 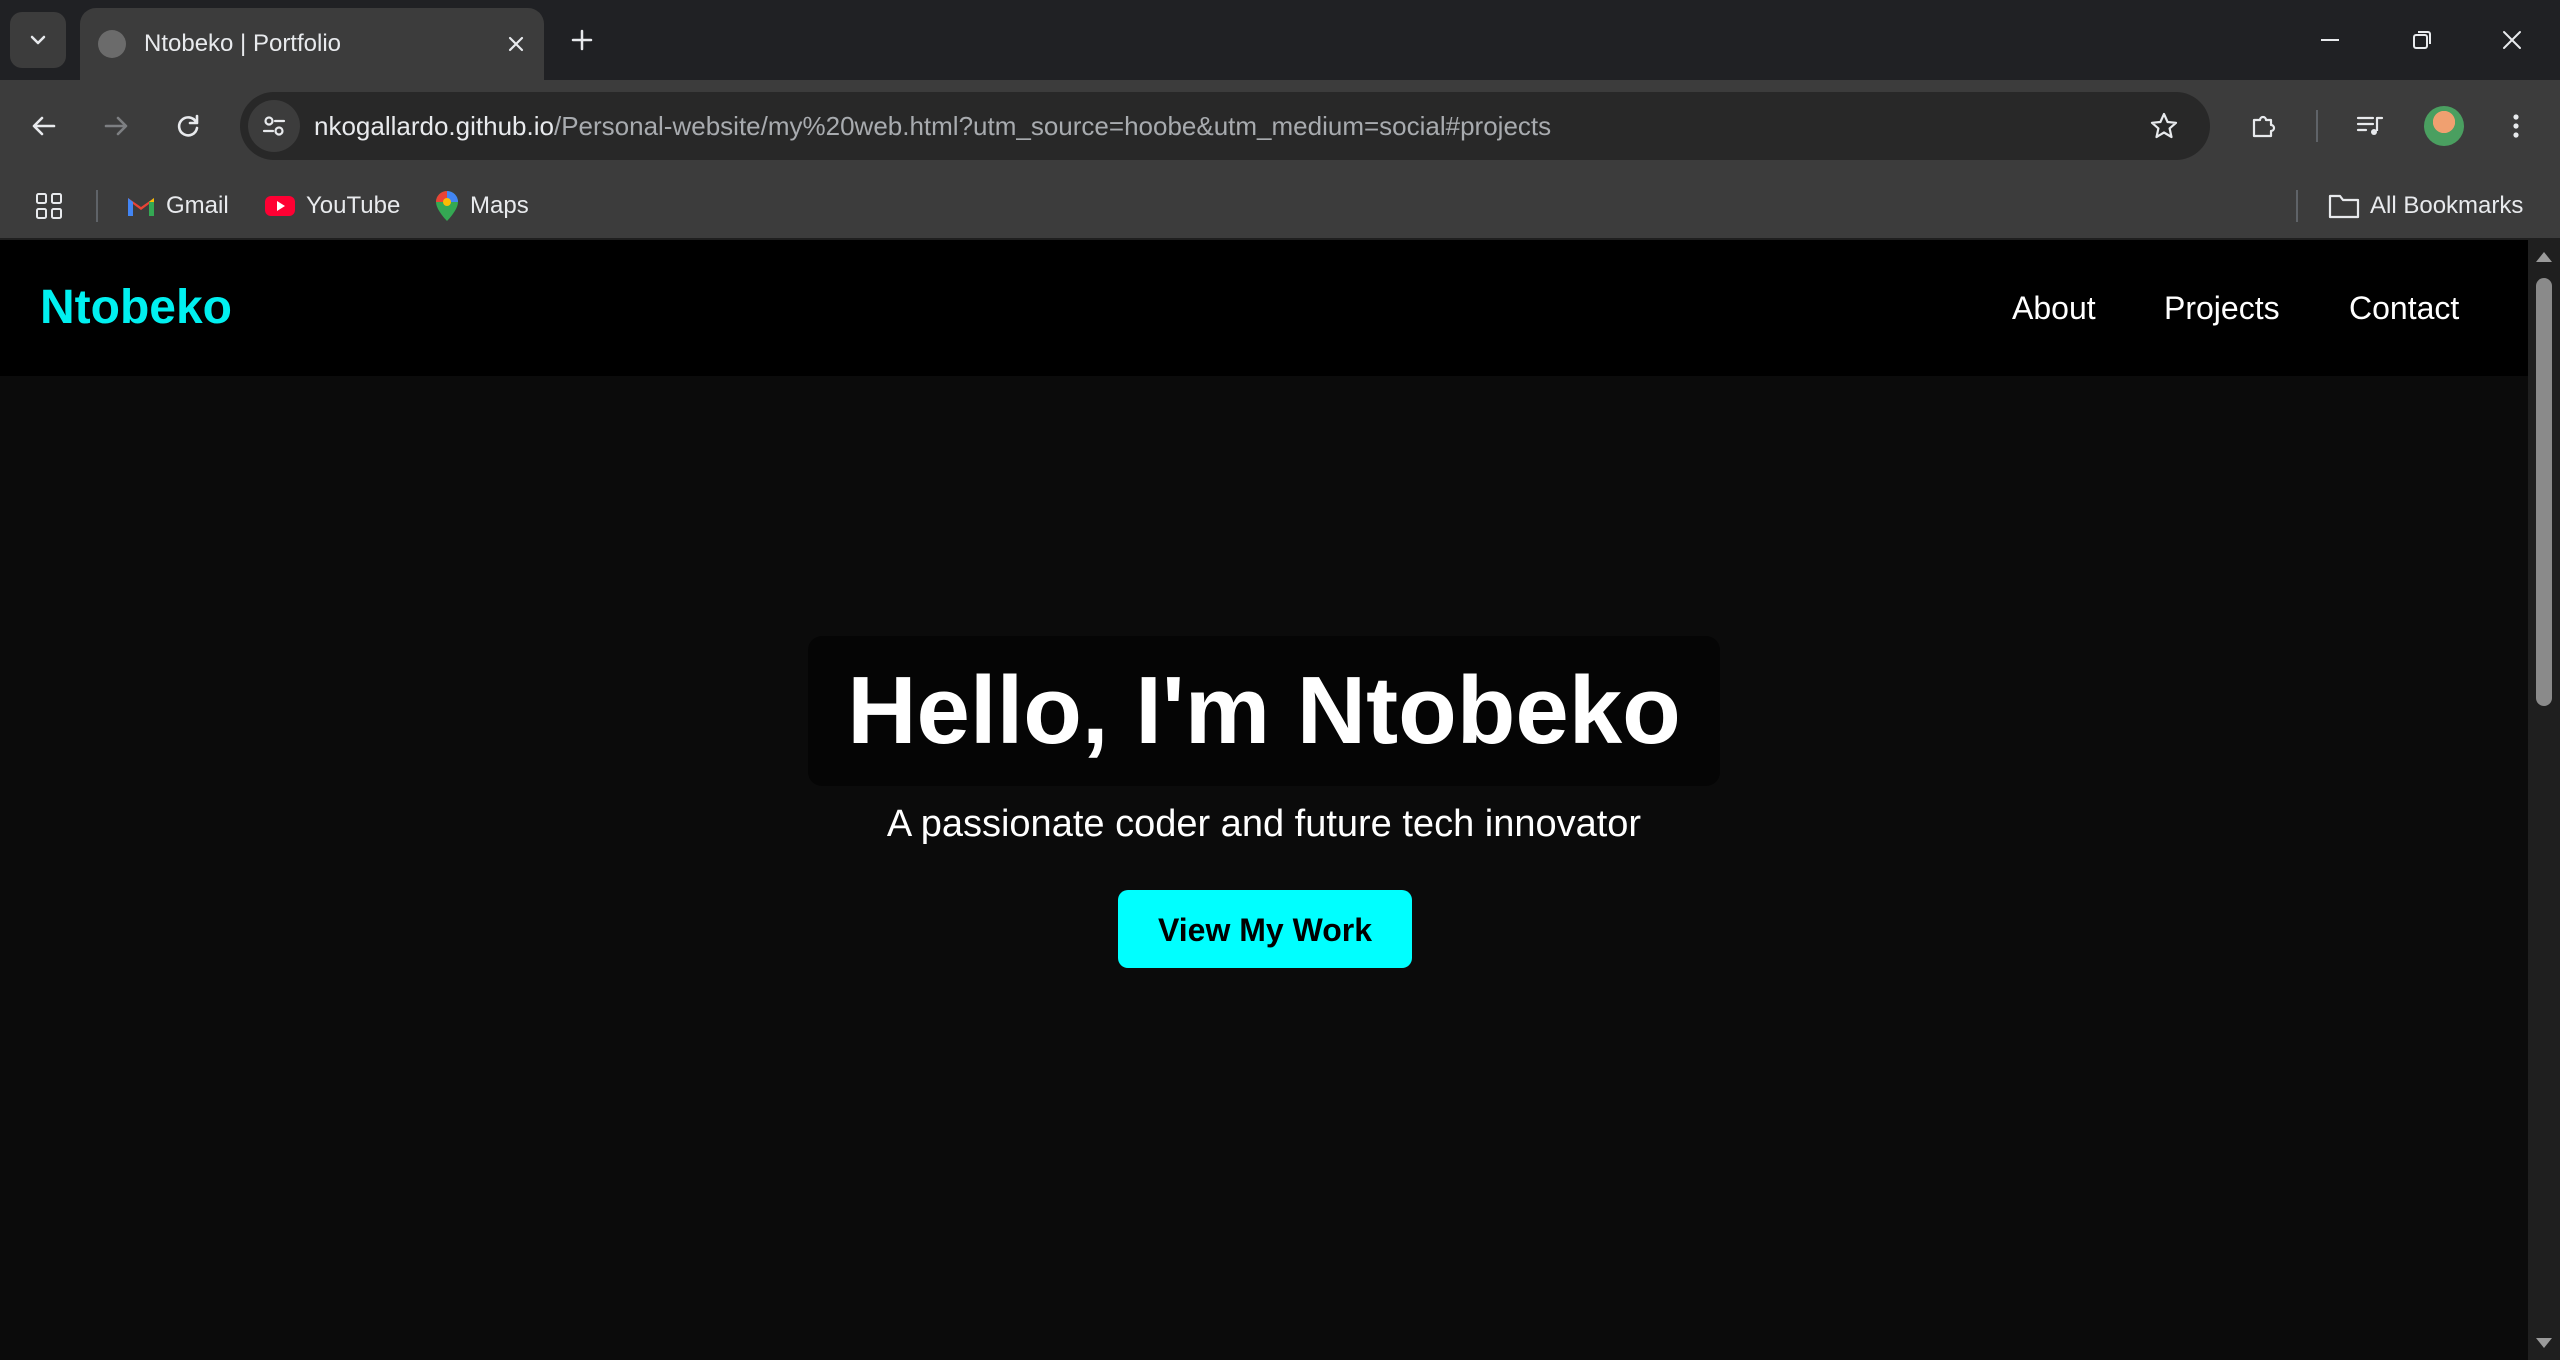 I want to click on queue-music-icon, so click(x=2370, y=125).